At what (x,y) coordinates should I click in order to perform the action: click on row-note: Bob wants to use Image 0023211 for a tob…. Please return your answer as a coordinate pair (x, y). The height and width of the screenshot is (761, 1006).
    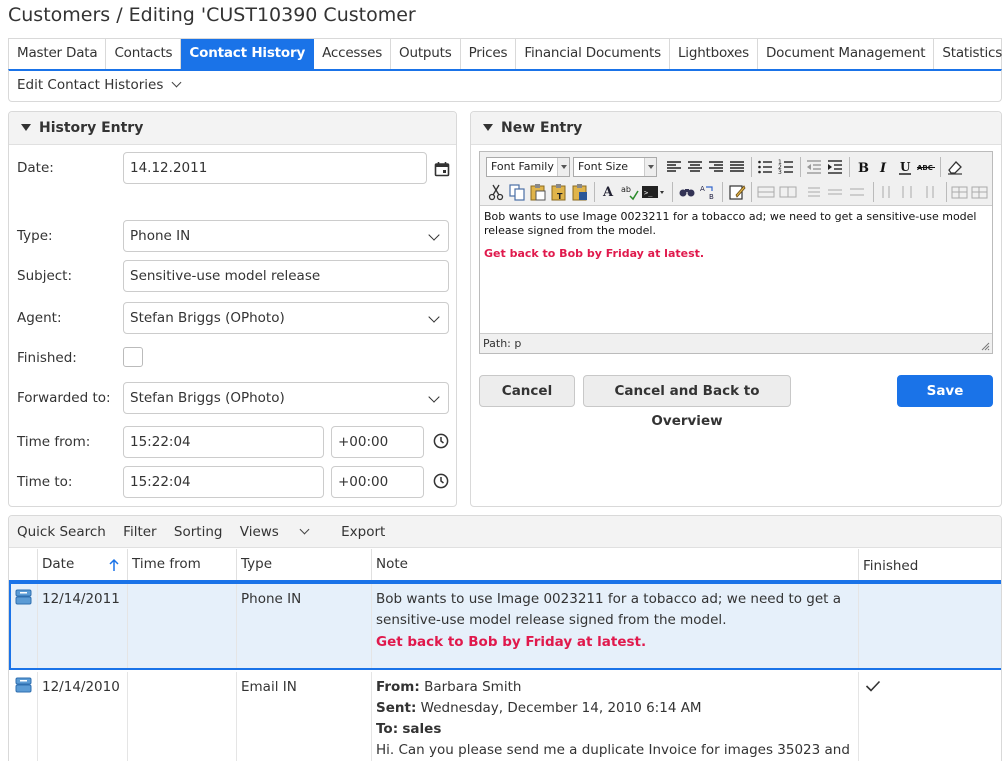
    Looking at the image, I should click on (615, 626).